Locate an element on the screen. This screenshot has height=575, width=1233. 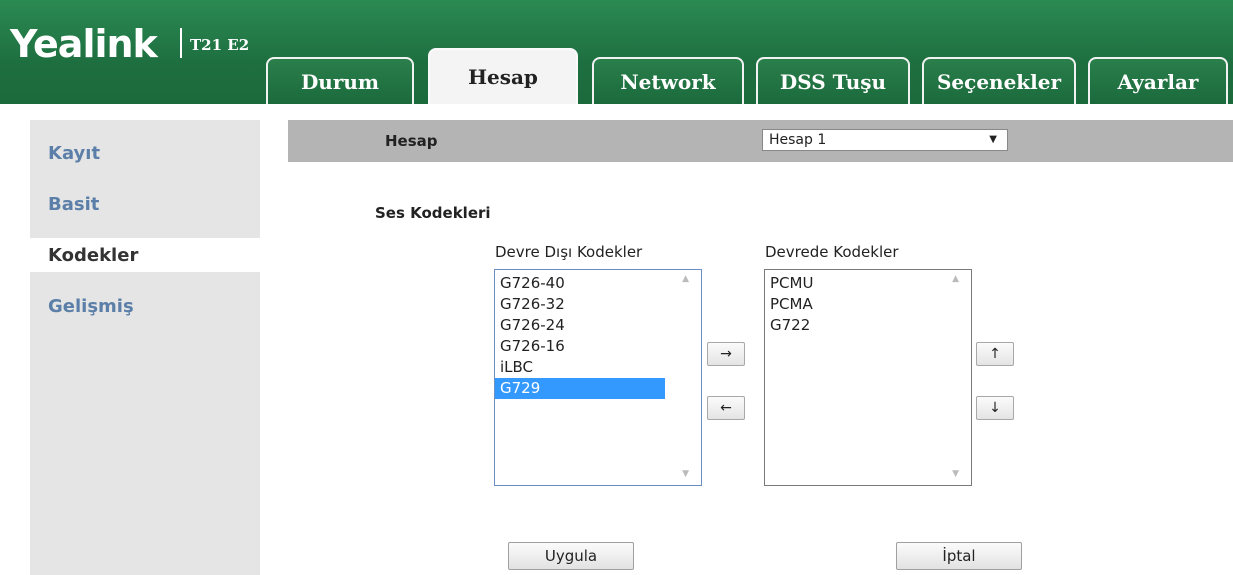
list-item: PCMA is located at coordinates (850, 304).